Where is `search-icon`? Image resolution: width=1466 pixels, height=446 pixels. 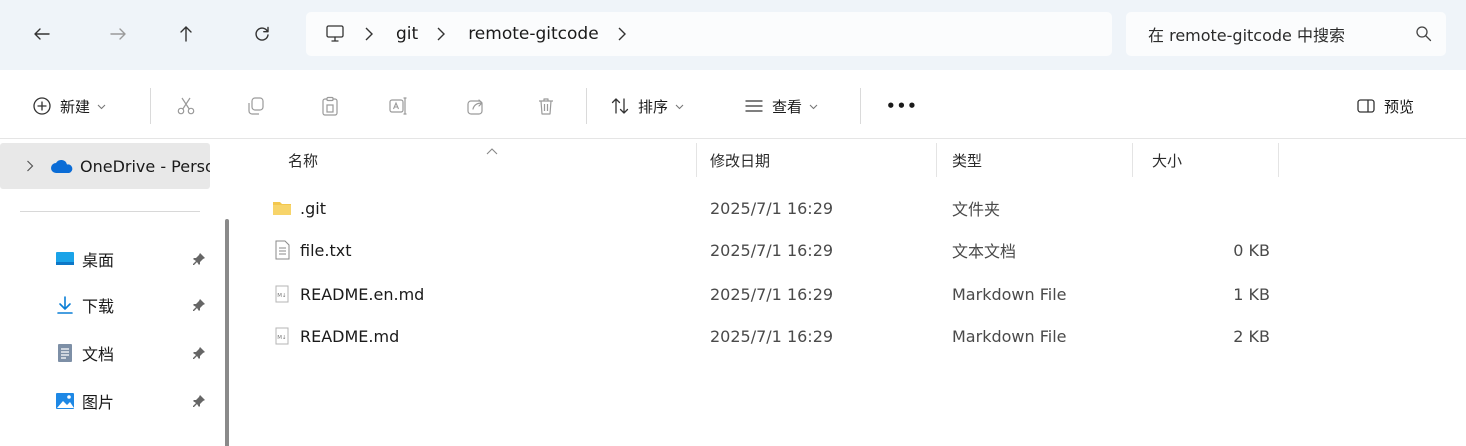
search-icon is located at coordinates (1423, 35).